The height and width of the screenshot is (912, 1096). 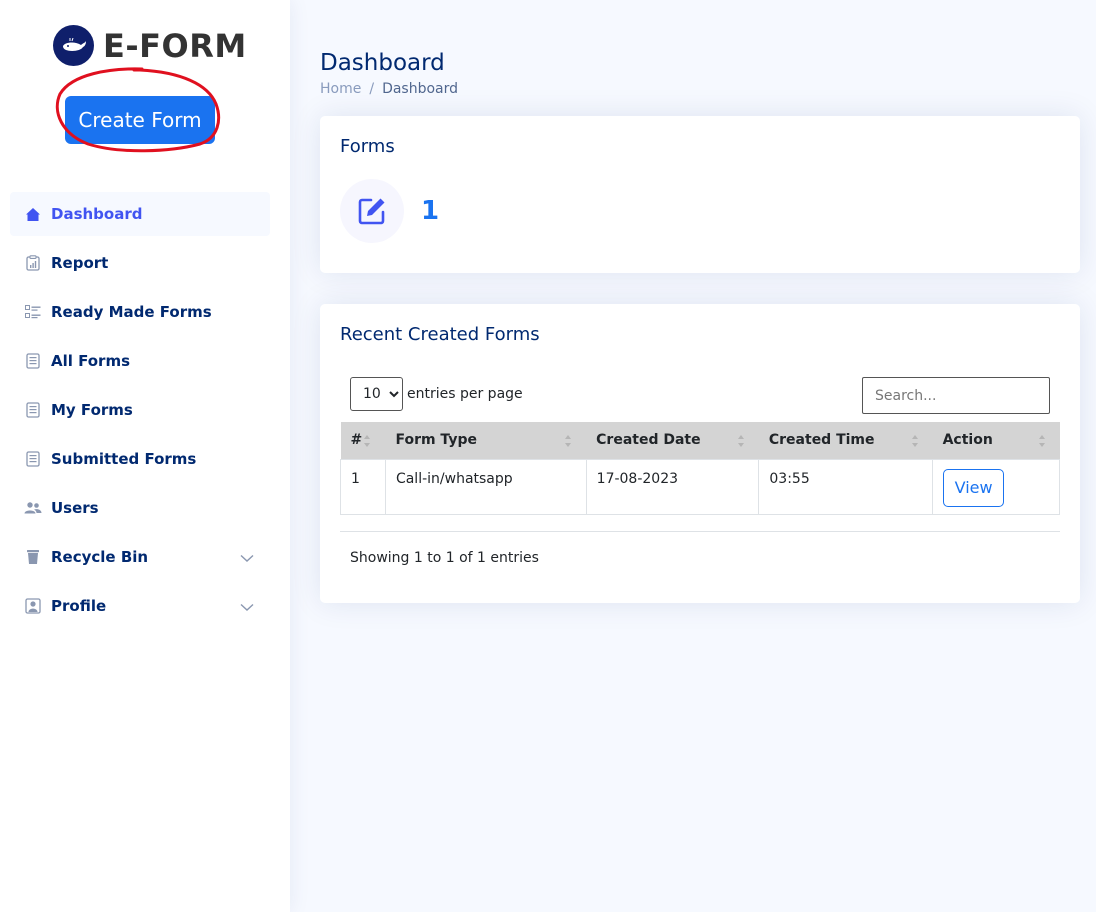 I want to click on sidebar-item-label: Dashboard, so click(x=97, y=214).